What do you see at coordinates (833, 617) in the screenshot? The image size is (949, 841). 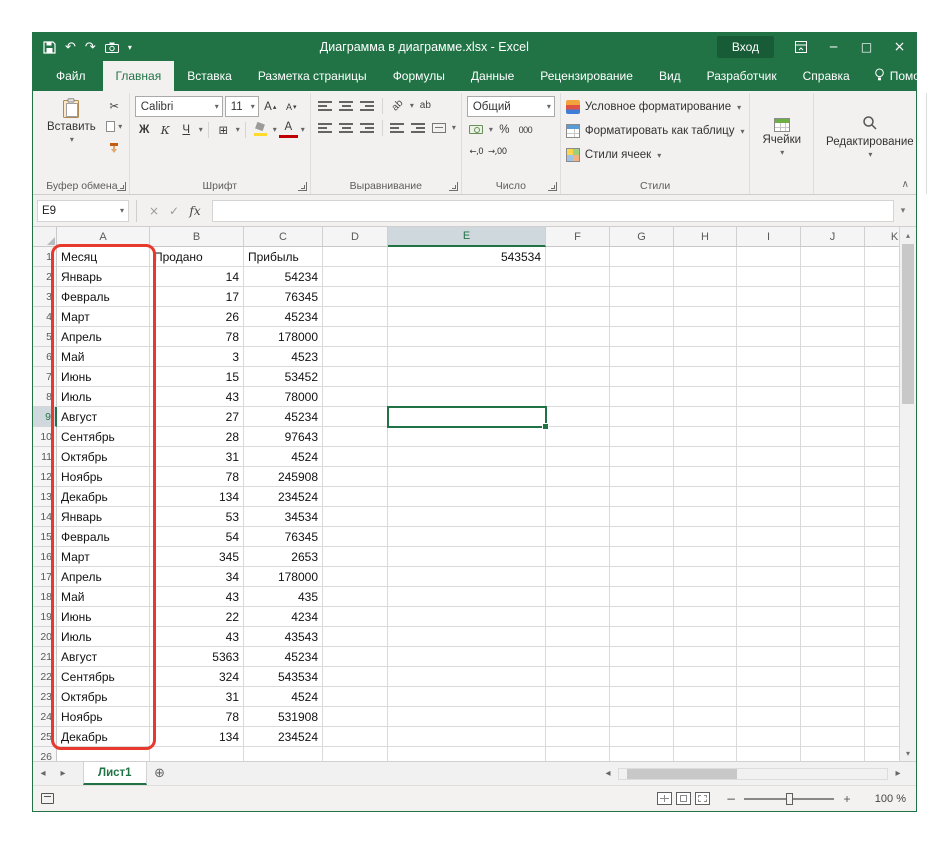 I see `cell-J19` at bounding box center [833, 617].